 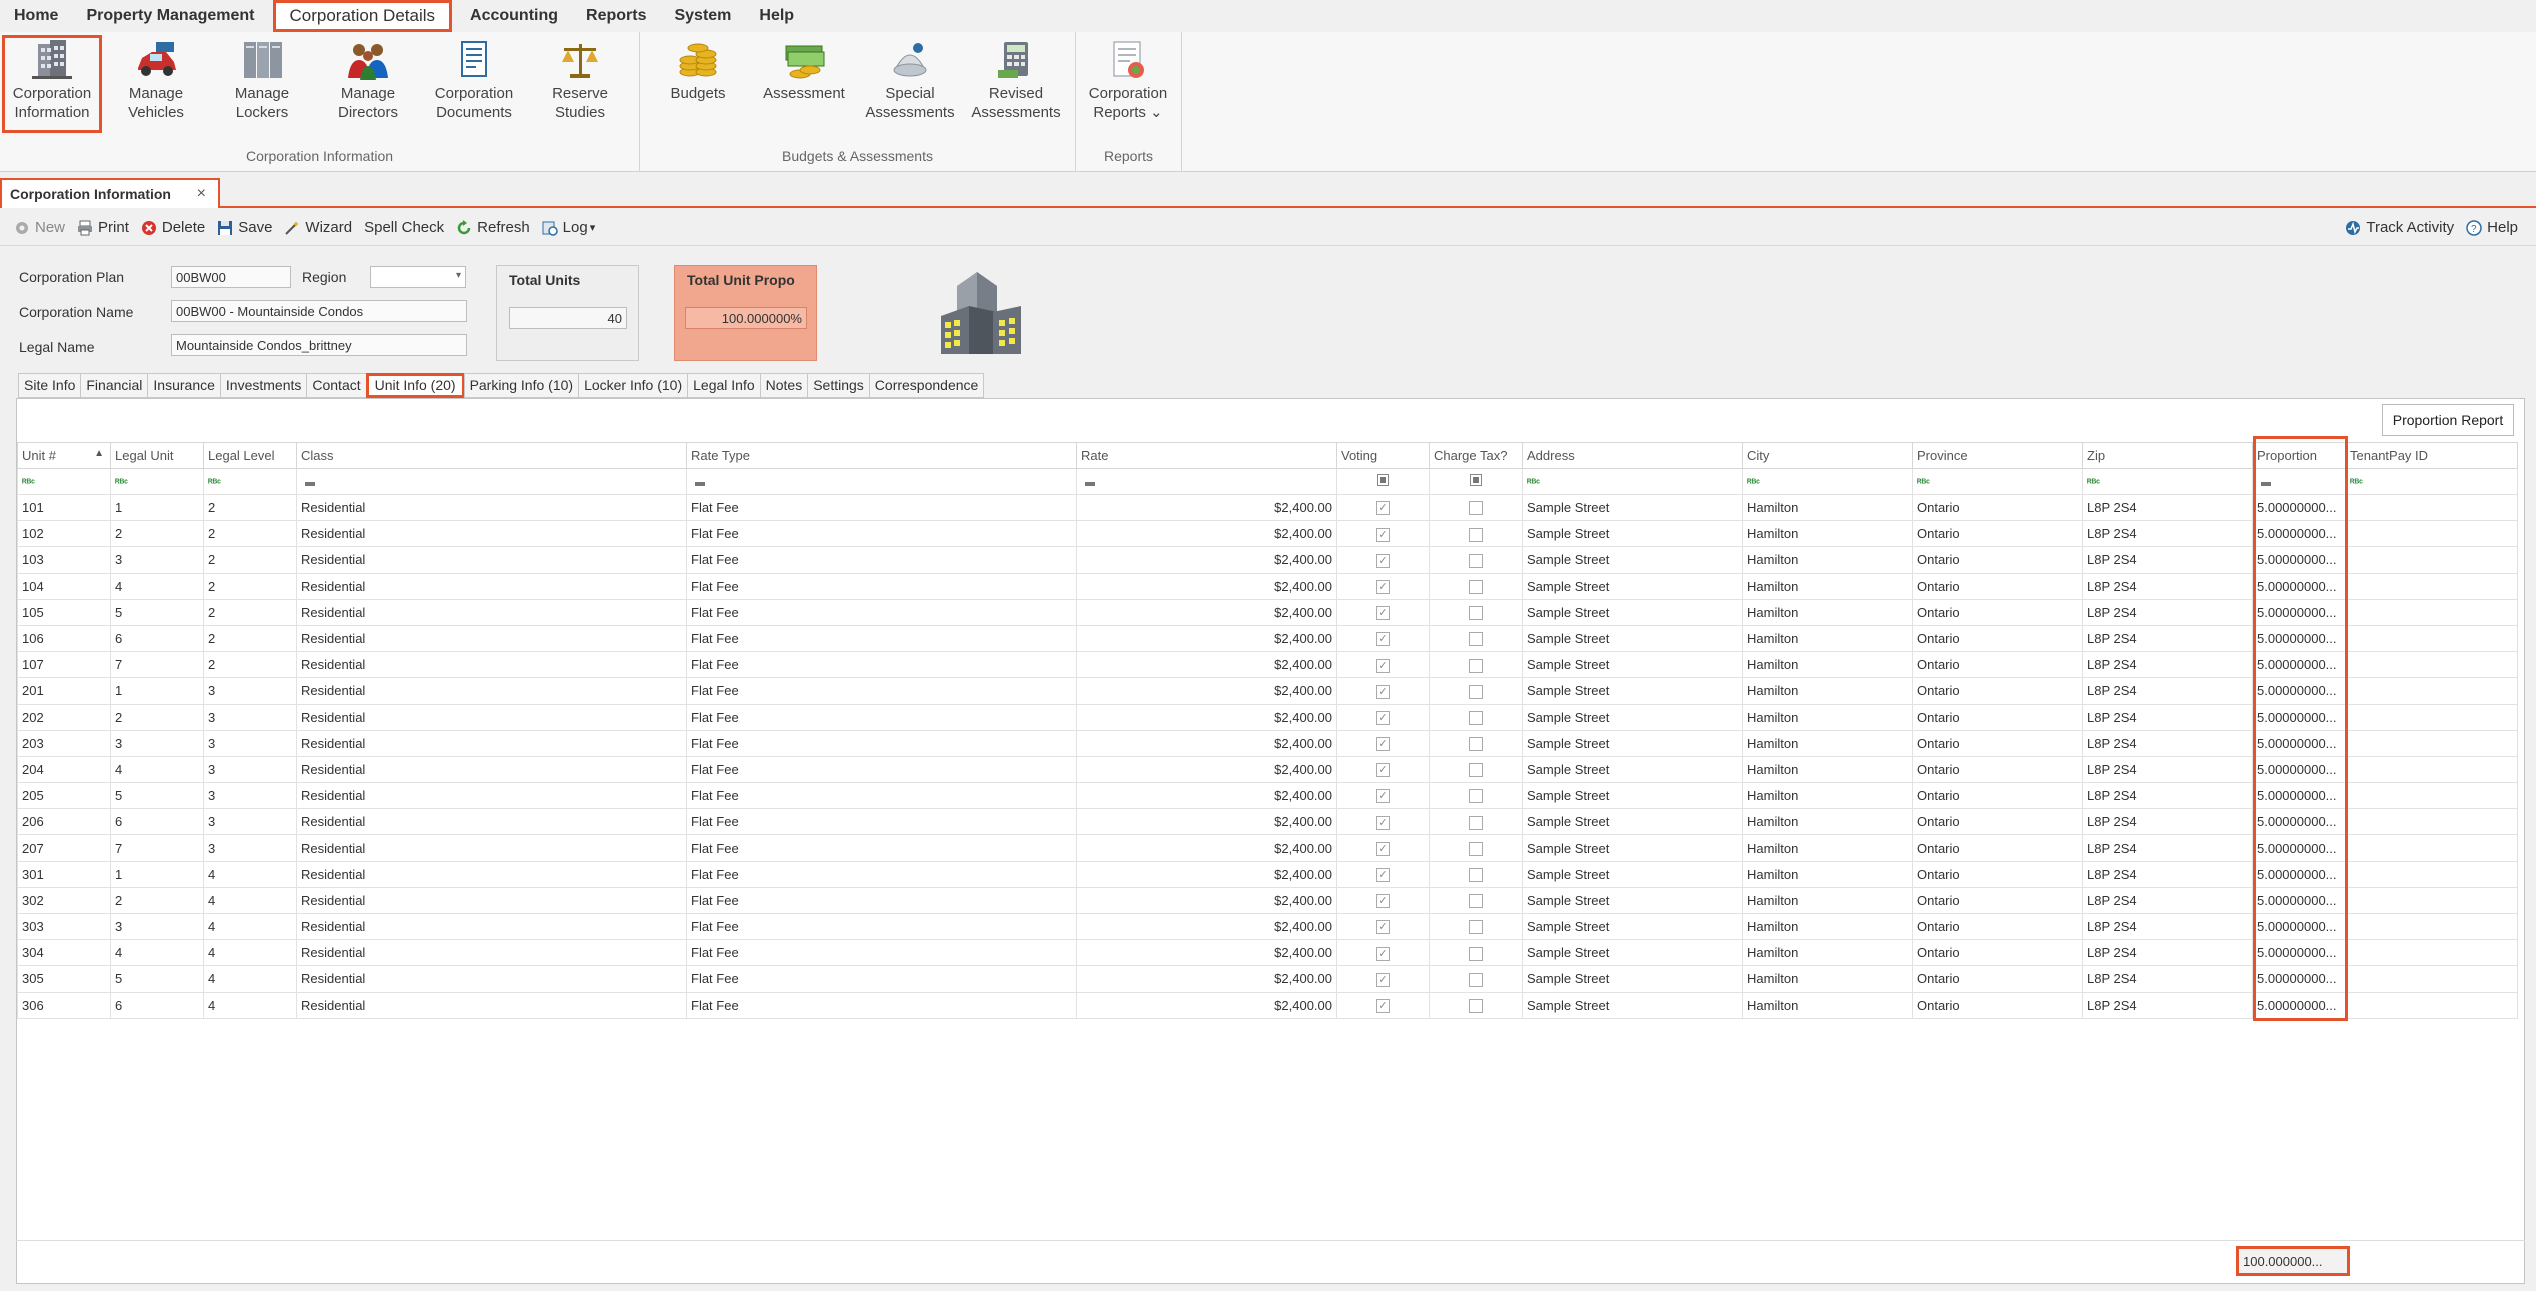 What do you see at coordinates (36, 16) in the screenshot?
I see `menu-home: Home` at bounding box center [36, 16].